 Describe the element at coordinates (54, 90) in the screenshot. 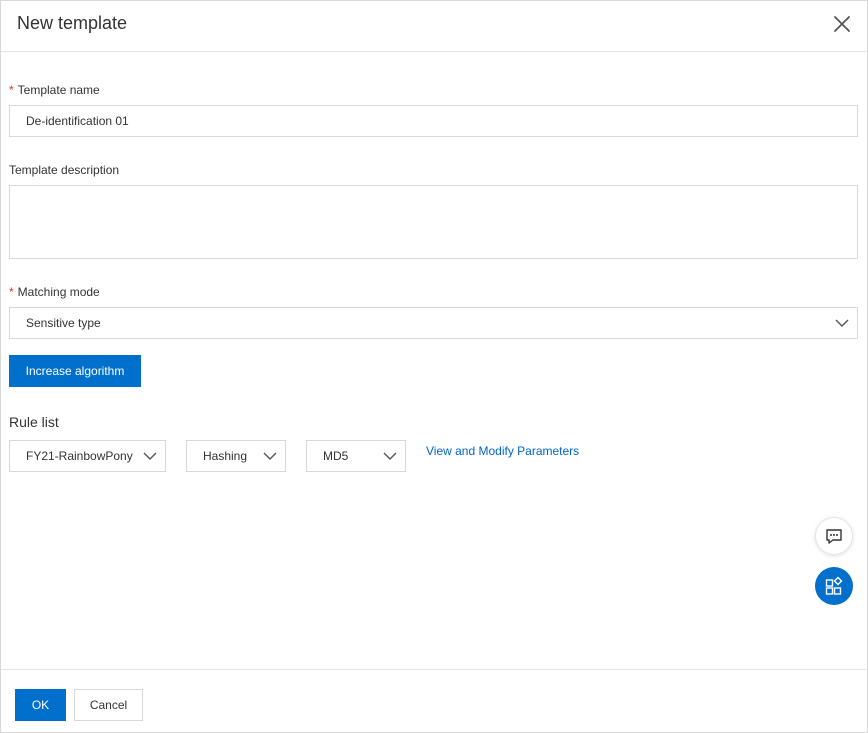

I see `template-name-label: * Template name` at that location.